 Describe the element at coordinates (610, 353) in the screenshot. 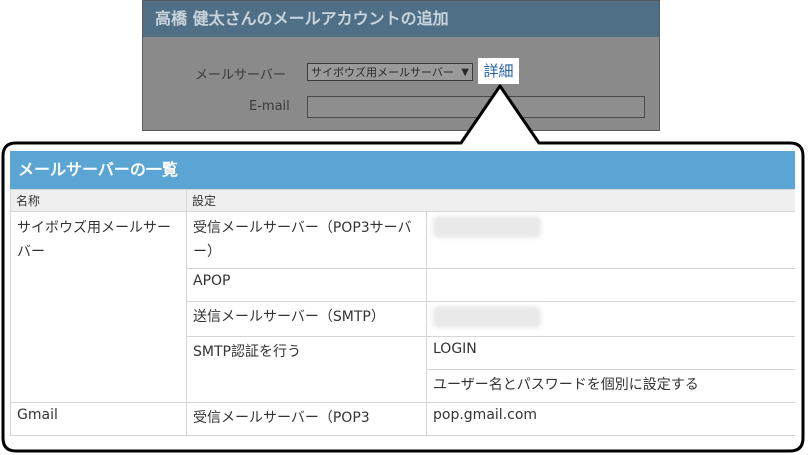

I see `value-cell: LOGIN` at that location.